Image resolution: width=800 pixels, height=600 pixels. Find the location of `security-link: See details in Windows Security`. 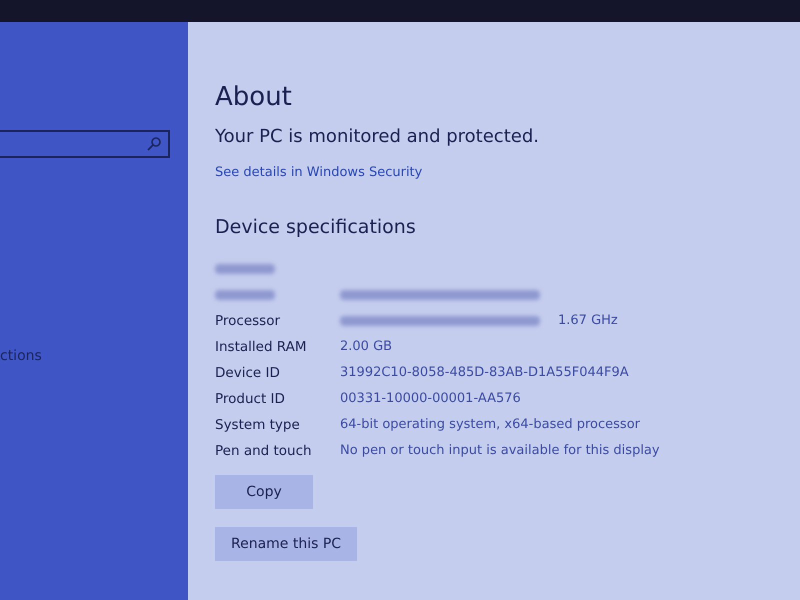

security-link: See details in Windows Security is located at coordinates (318, 172).